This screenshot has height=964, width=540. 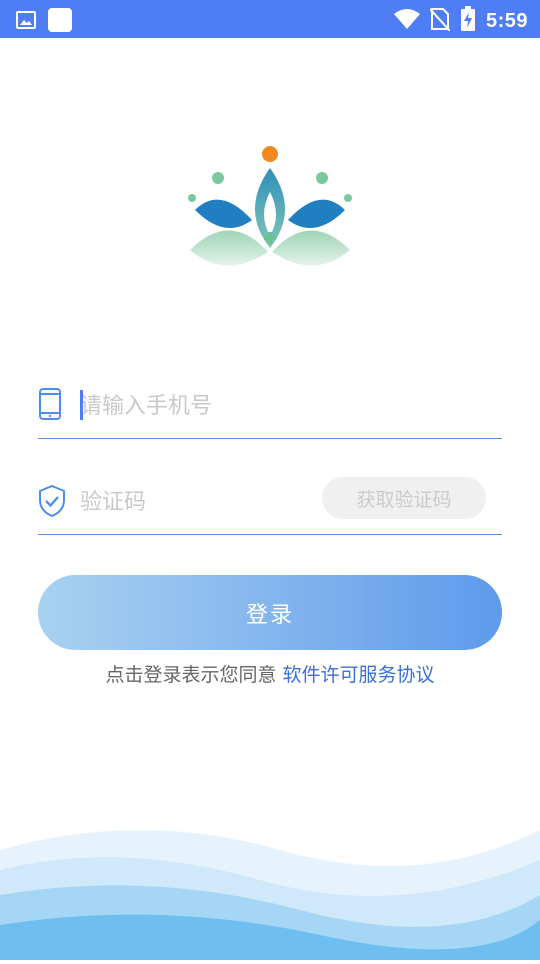 What do you see at coordinates (210, 406) in the screenshot?
I see `phone-input` at bounding box center [210, 406].